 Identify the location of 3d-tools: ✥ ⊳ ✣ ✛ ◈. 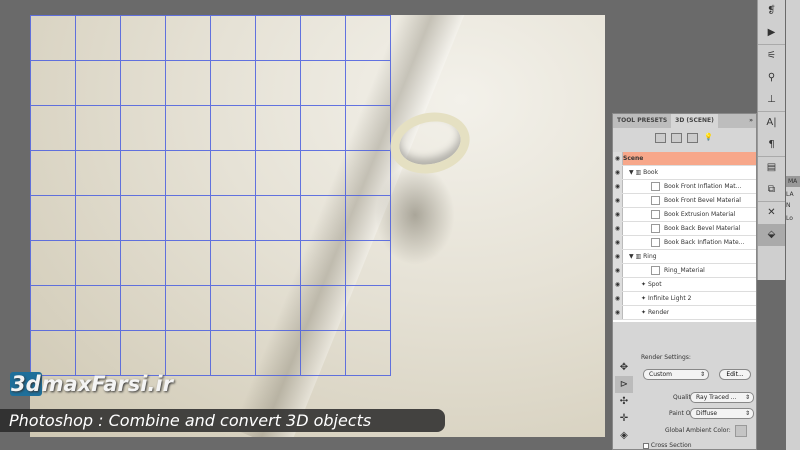
(624, 401).